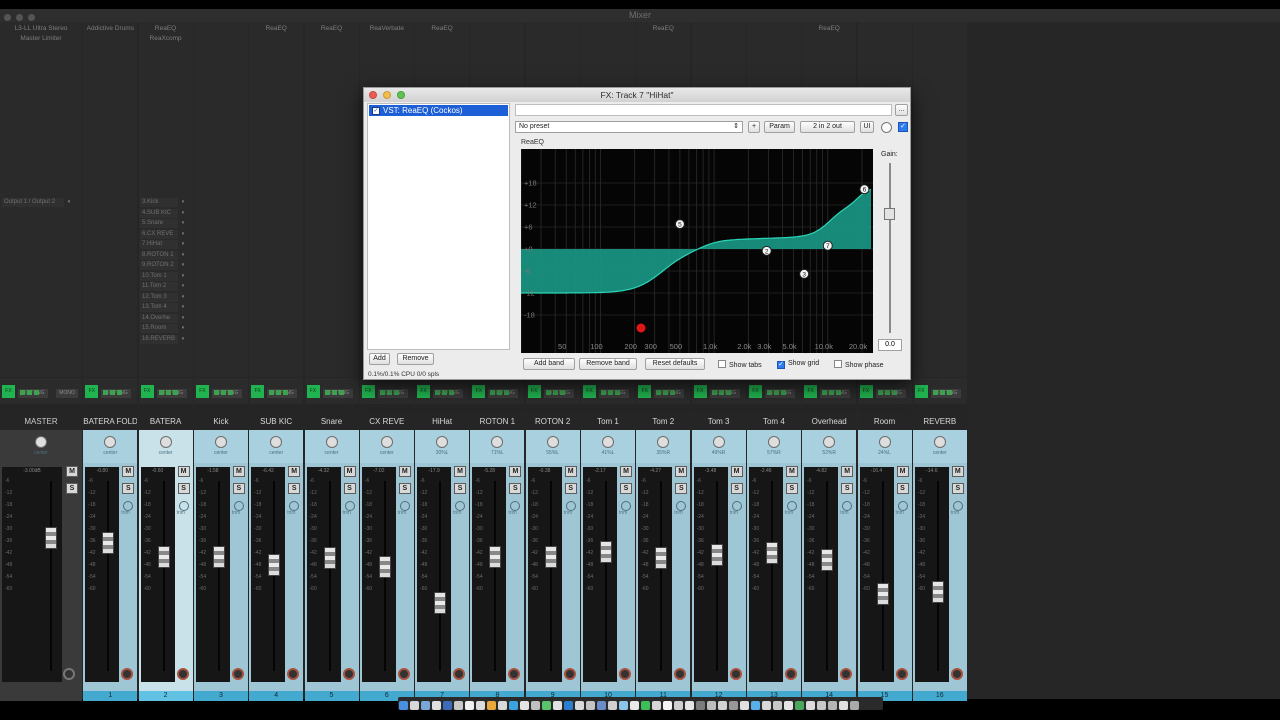  I want to click on reset-defaults-button: Reset defaults, so click(675, 364).